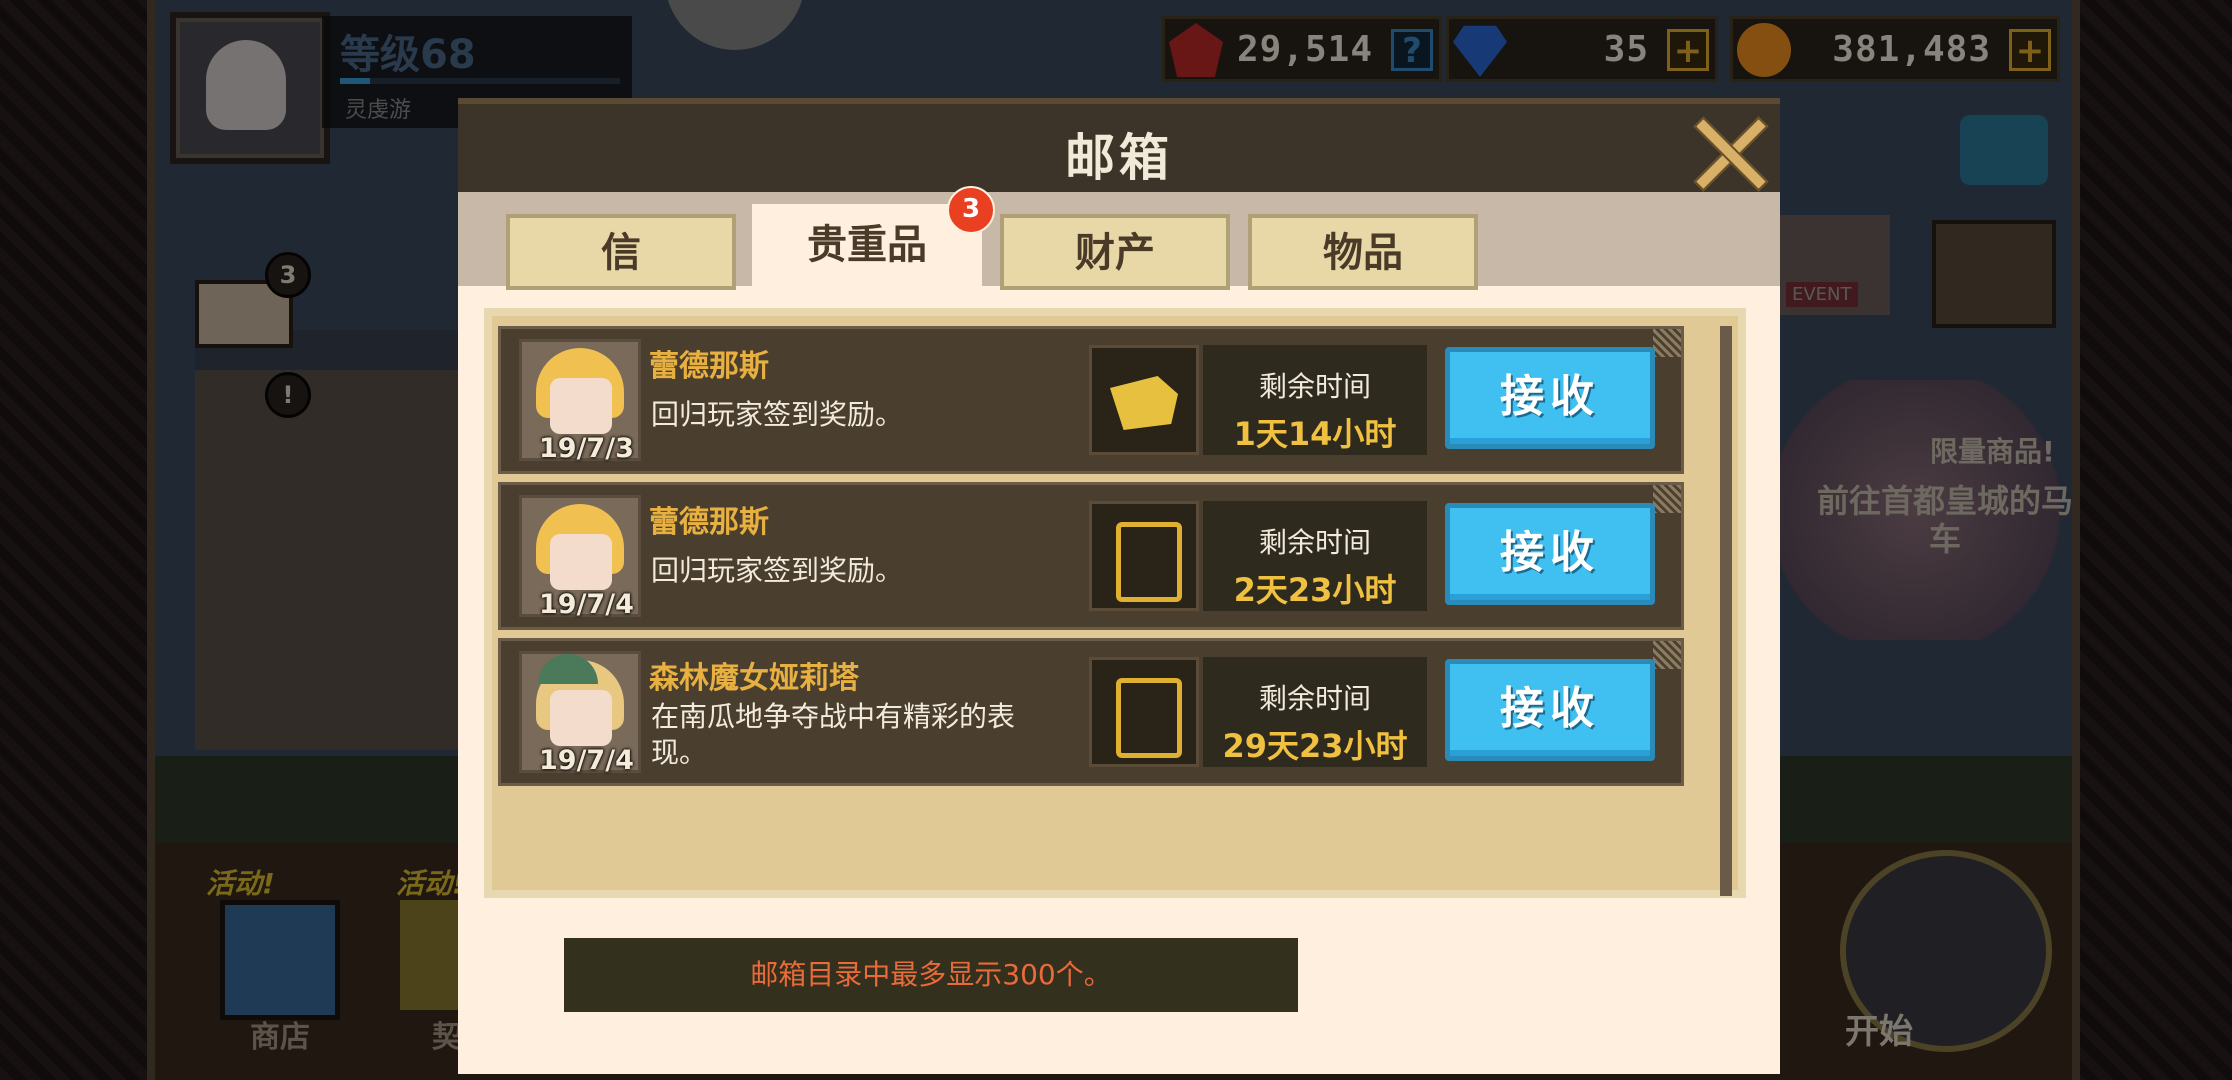 Image resolution: width=2232 pixels, height=1080 pixels. Describe the element at coordinates (568, 669) in the screenshot. I see `avatar-hat` at that location.